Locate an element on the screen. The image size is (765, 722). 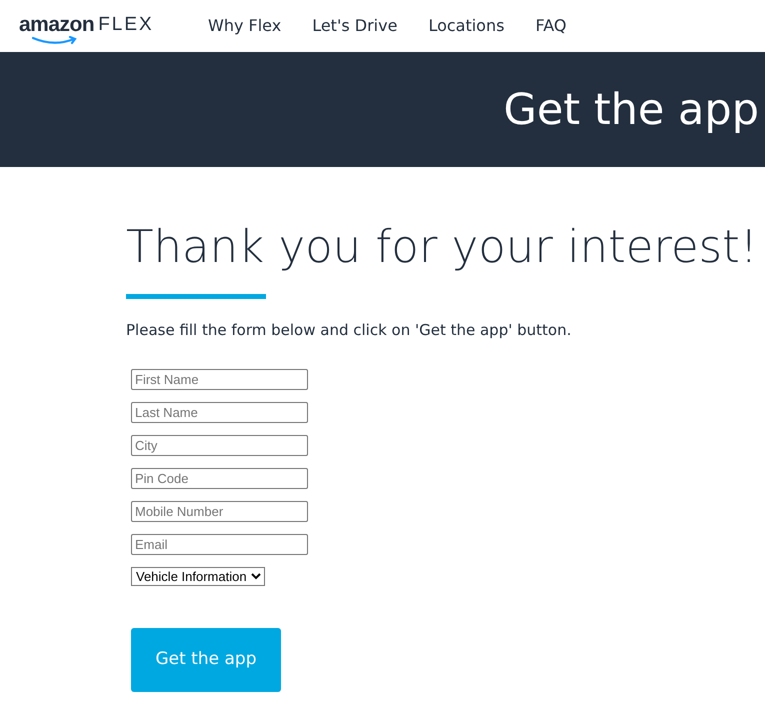
nav-link: Locations is located at coordinates (466, 26).